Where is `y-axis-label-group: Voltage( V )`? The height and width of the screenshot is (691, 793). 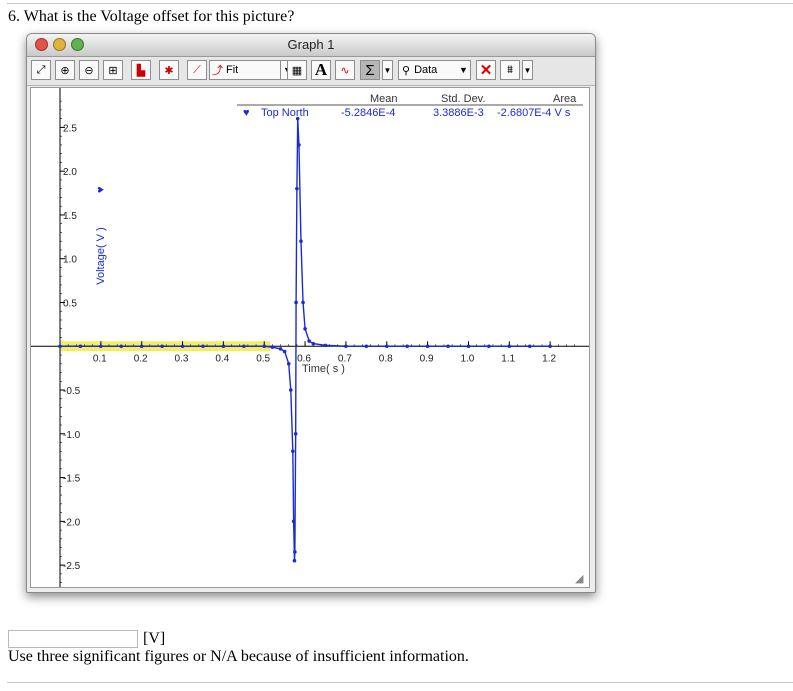
y-axis-label-group: Voltage( V ) is located at coordinates (101, 255).